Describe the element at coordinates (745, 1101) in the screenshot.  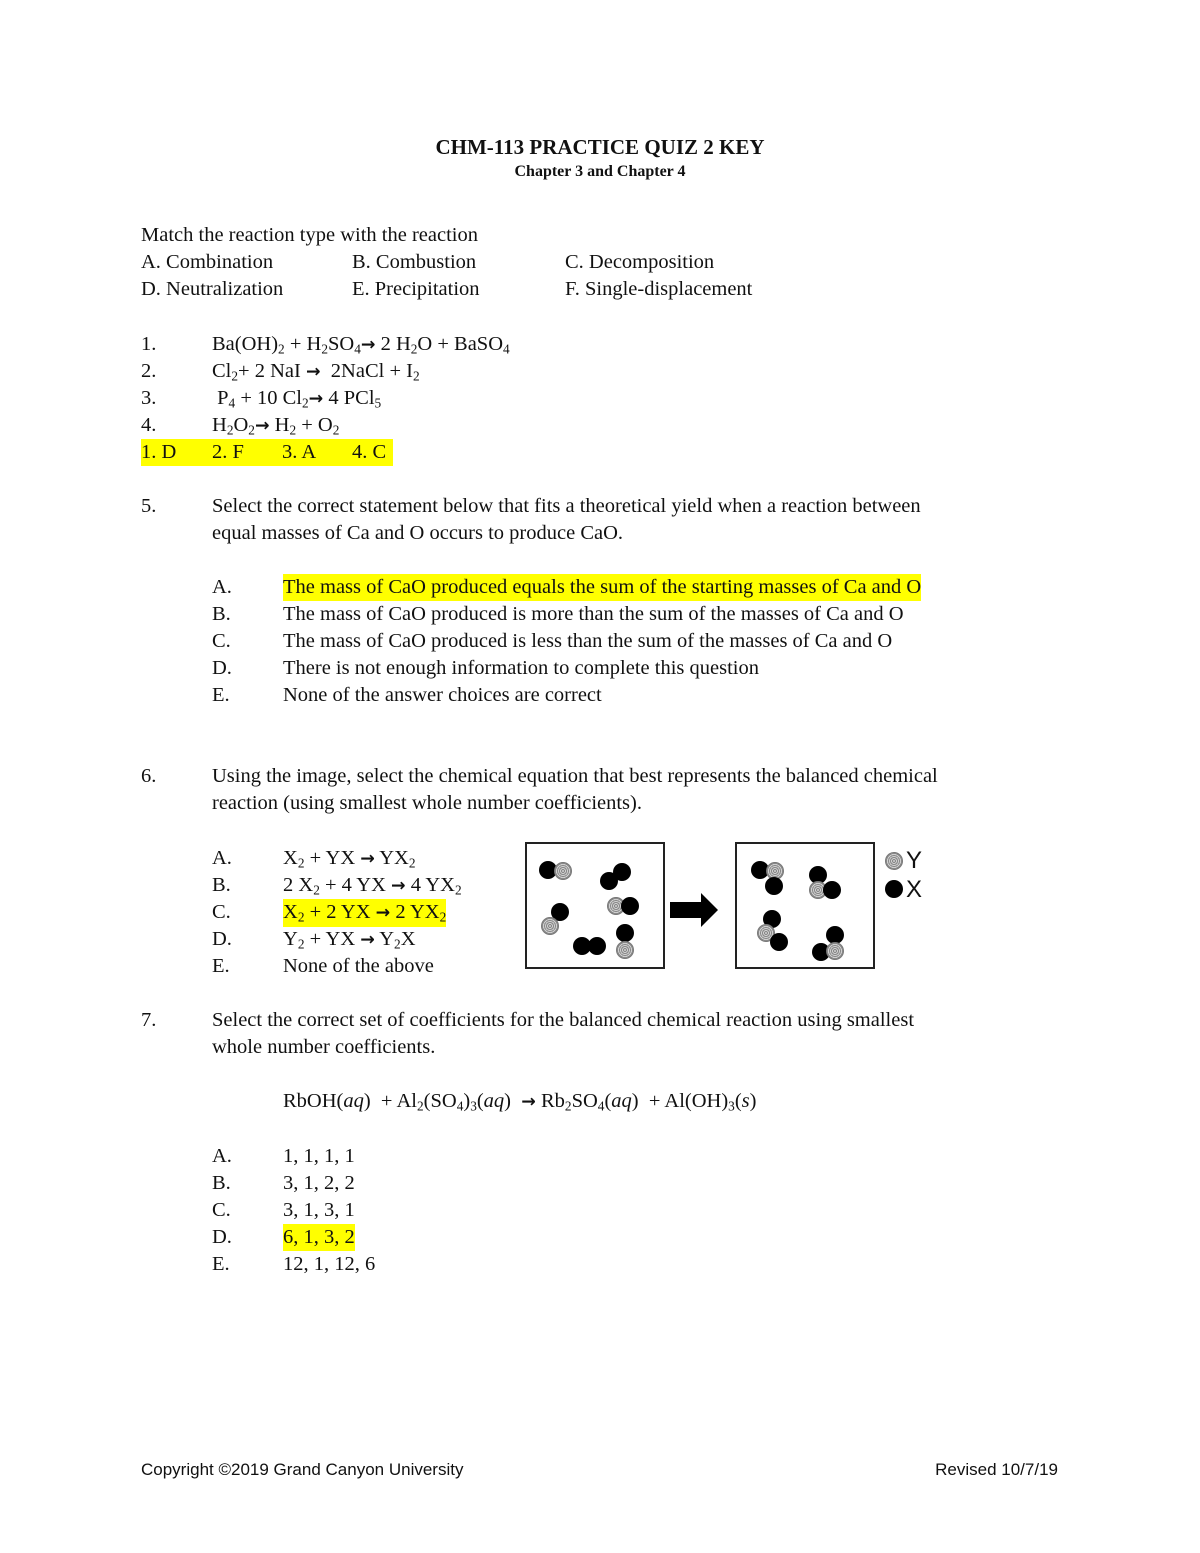
I see `state-label: s` at that location.